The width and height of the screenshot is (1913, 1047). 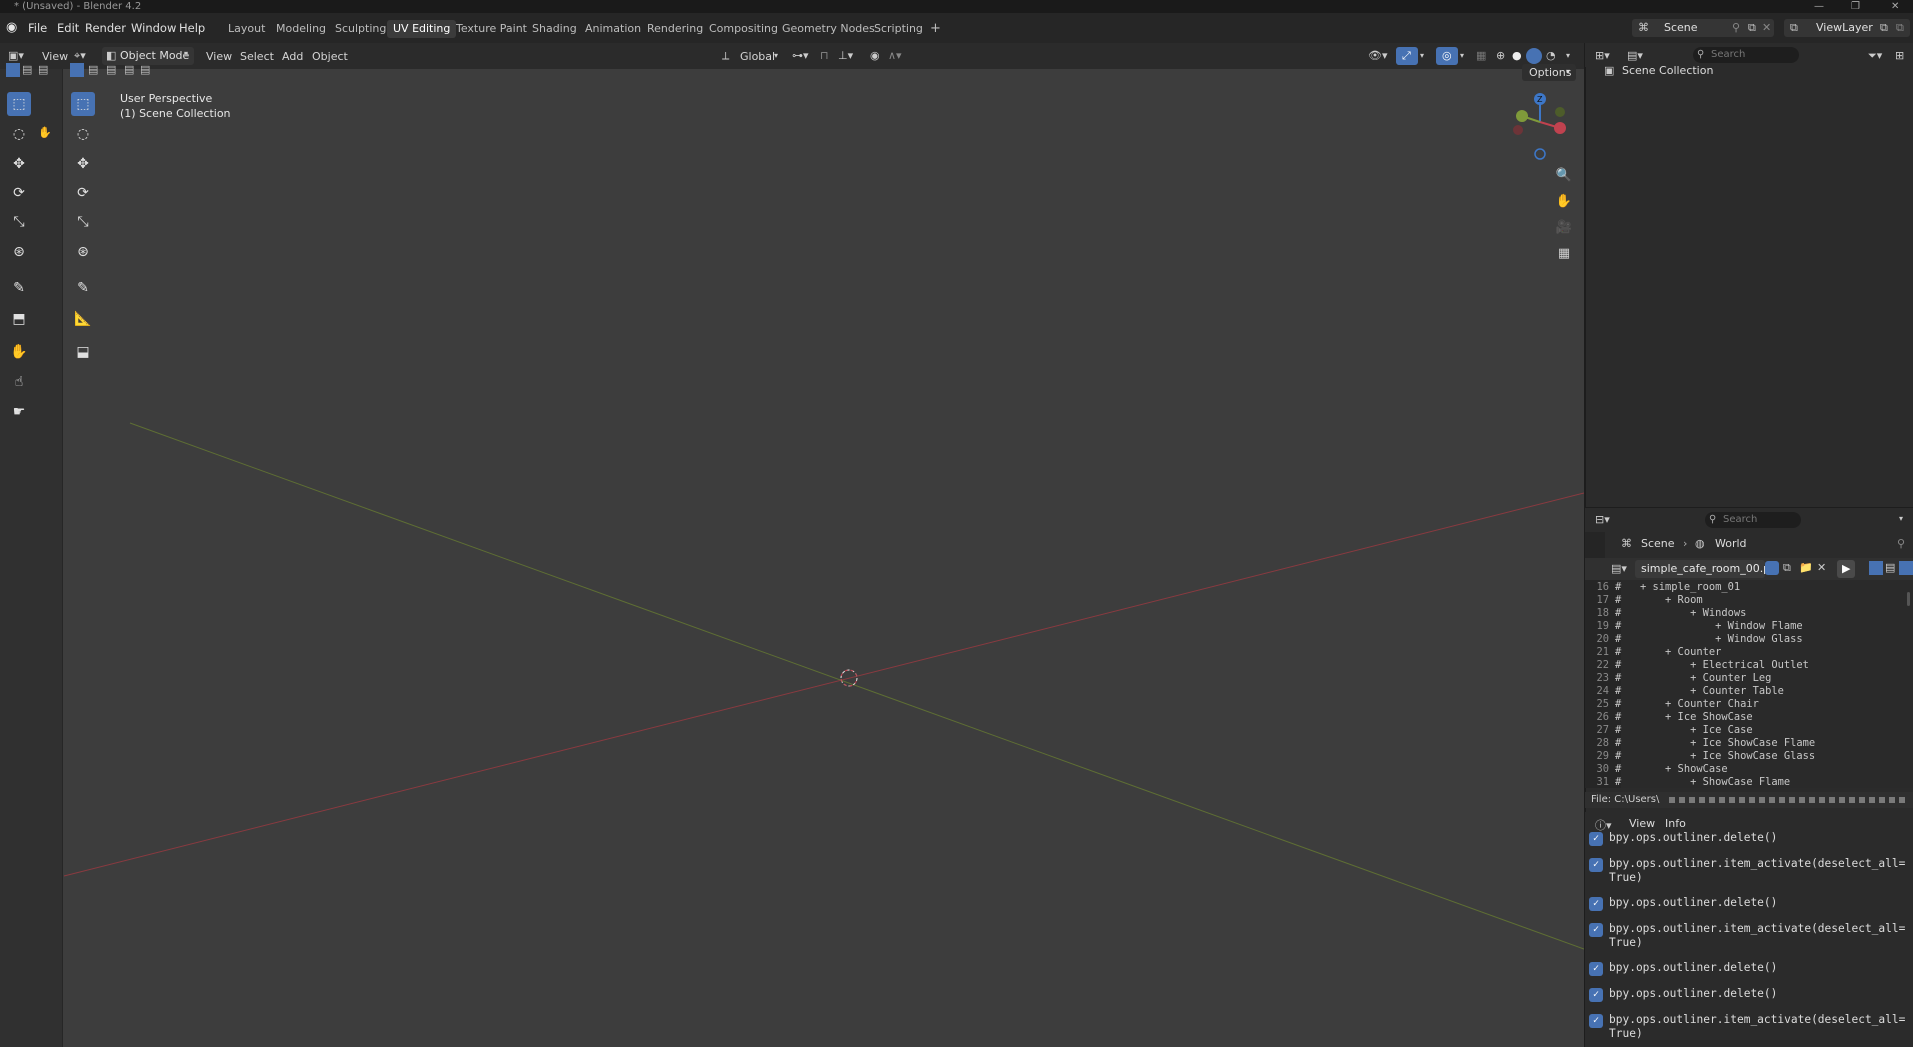 What do you see at coordinates (743, 29) in the screenshot?
I see `tab-compositing: Compositing` at bounding box center [743, 29].